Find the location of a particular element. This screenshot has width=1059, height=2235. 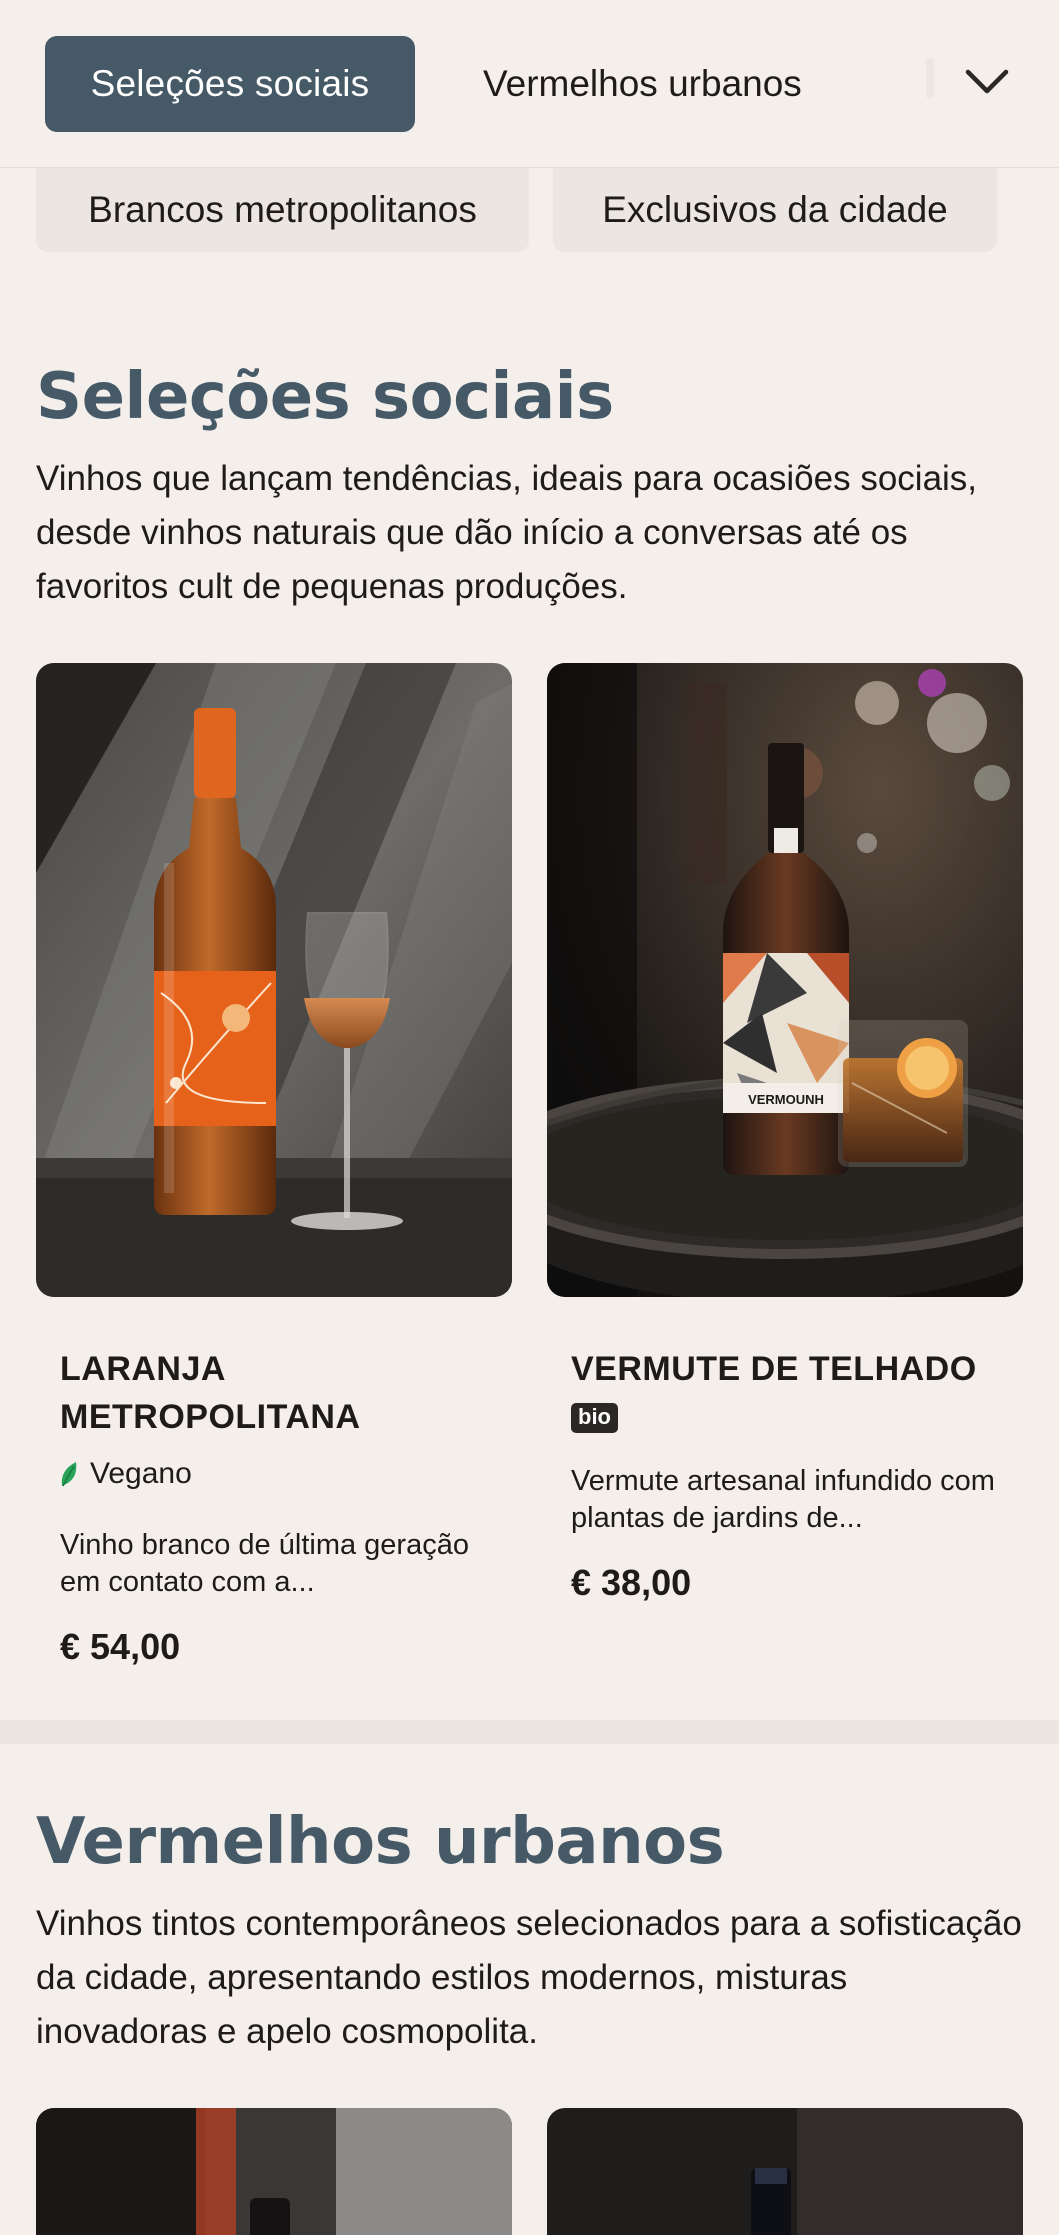

product-image-vermute: VERMOUNH is located at coordinates (785, 980).